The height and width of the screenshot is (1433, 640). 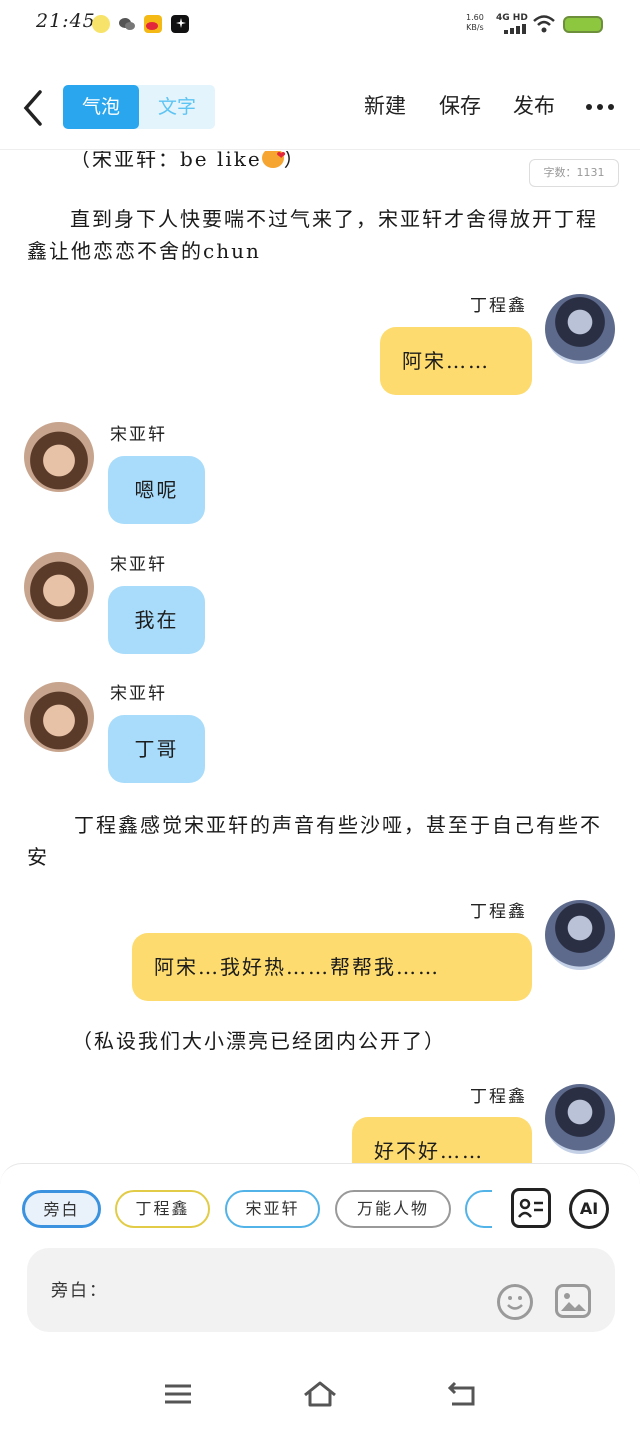 I want to click on narration-block: （私设我们大小漂亮已经团内公开了）, so click(x=356, y=1041).